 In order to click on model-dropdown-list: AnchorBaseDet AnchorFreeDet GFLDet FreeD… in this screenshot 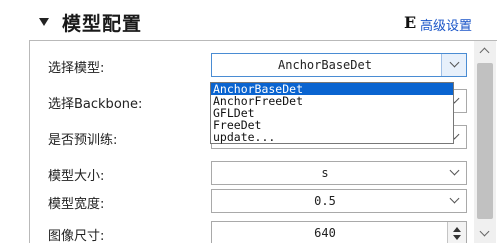, I will do `click(332, 113)`.